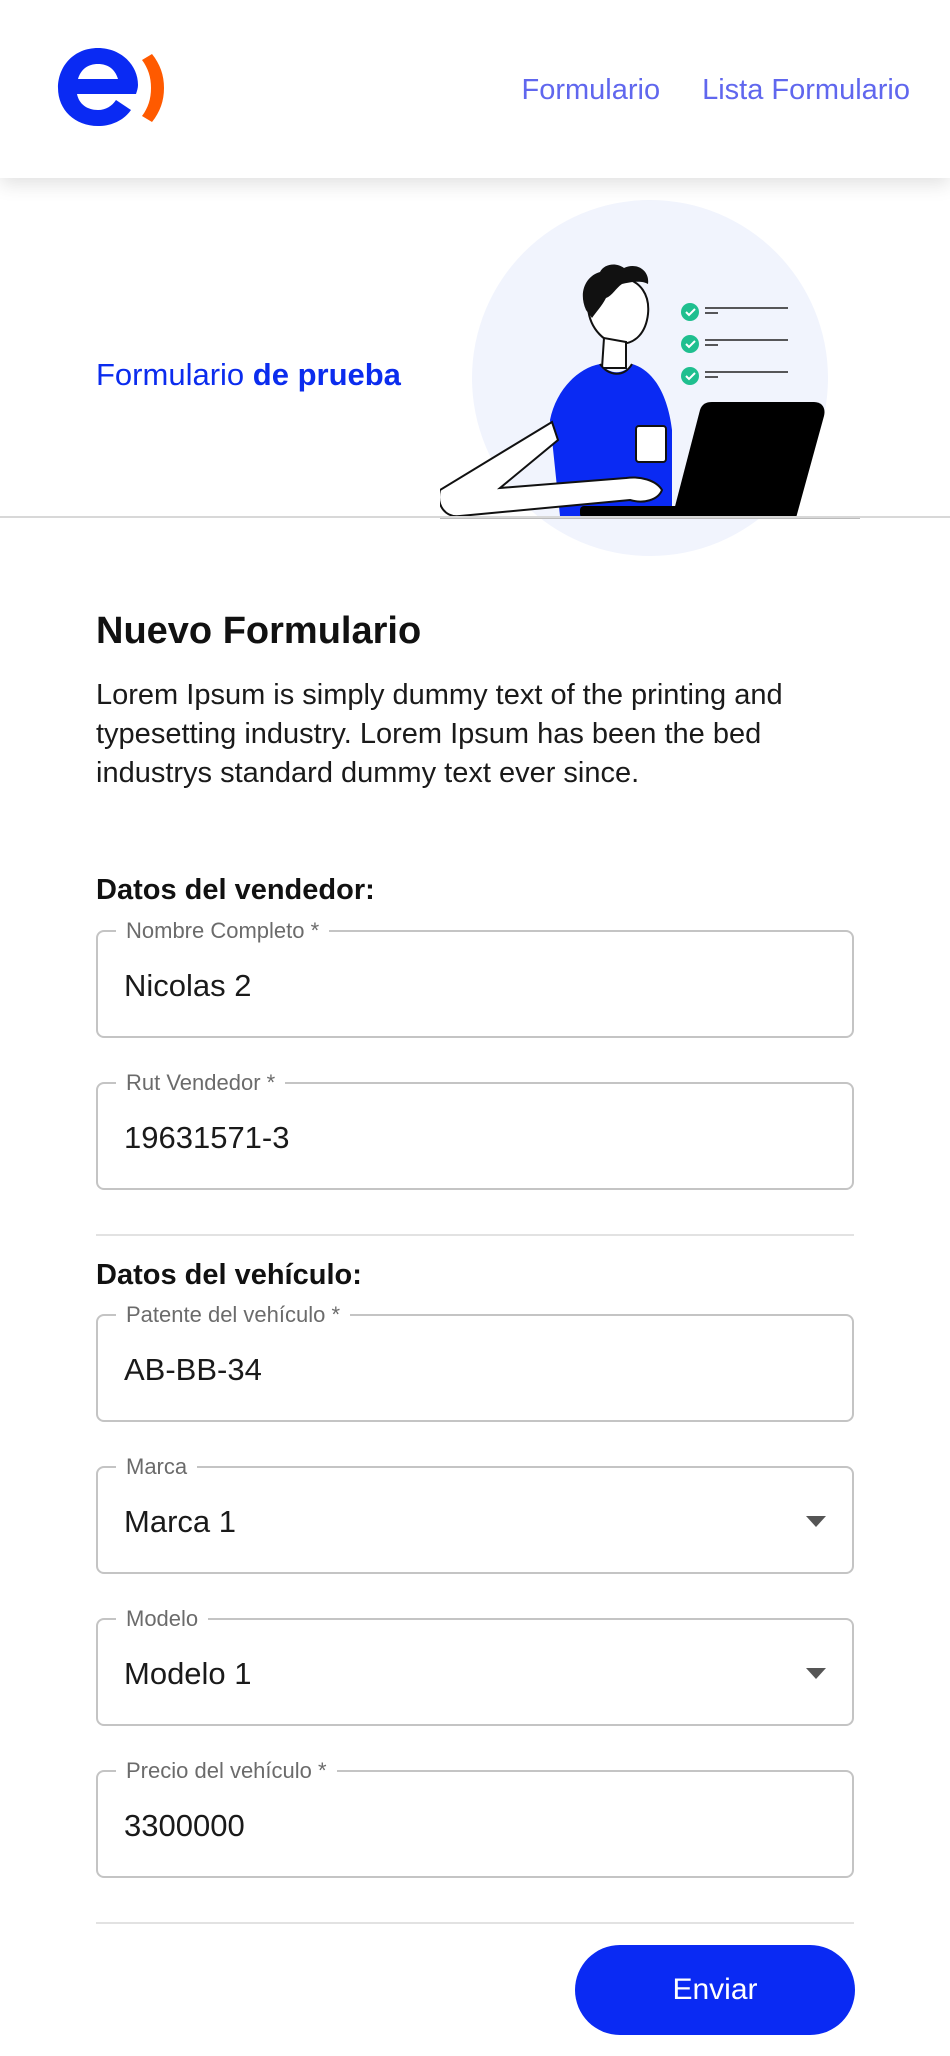 The image size is (950, 2056). Describe the element at coordinates (475, 1514) in the screenshot. I see `brand-select: Marca Marca 1` at that location.